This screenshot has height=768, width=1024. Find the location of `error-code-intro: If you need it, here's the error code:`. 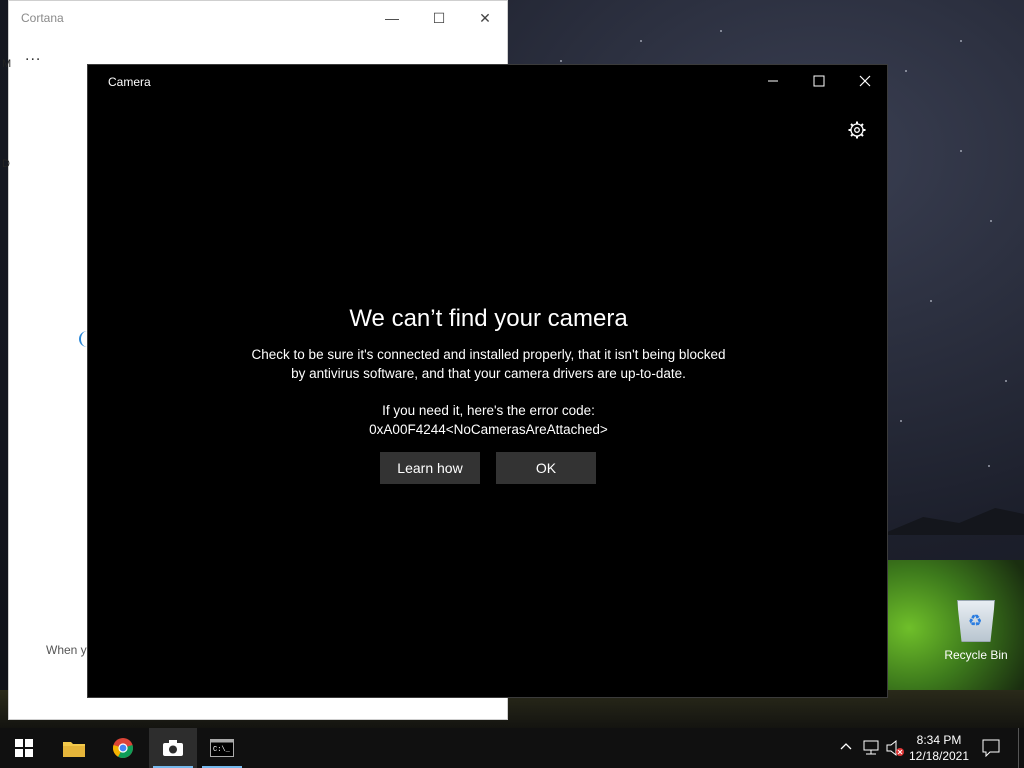

error-code-intro: If you need it, here's the error code: is located at coordinates (488, 410).